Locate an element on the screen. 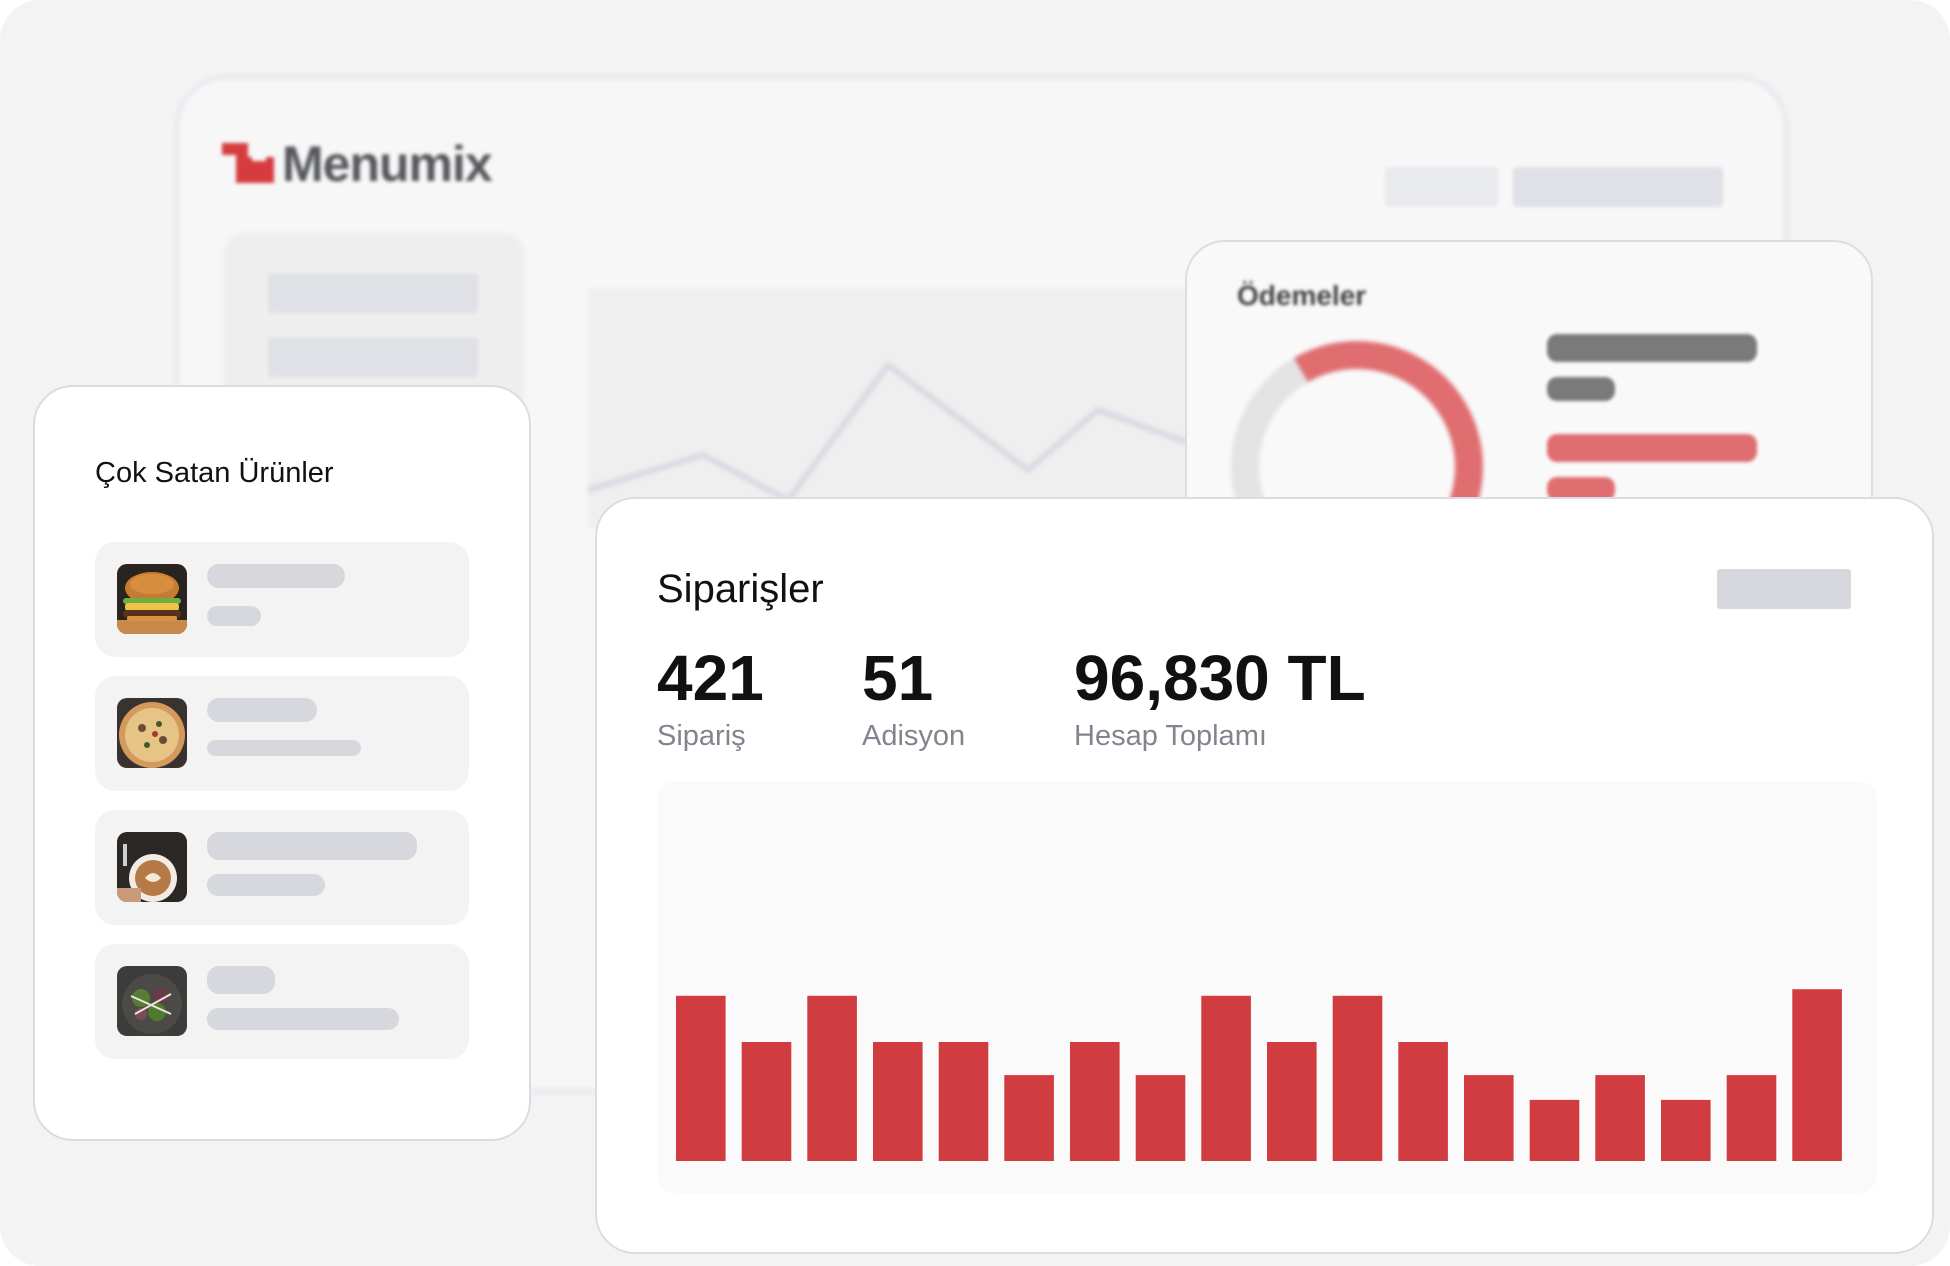 The height and width of the screenshot is (1266, 1950). orders-bar-chart is located at coordinates (1259, 1075).